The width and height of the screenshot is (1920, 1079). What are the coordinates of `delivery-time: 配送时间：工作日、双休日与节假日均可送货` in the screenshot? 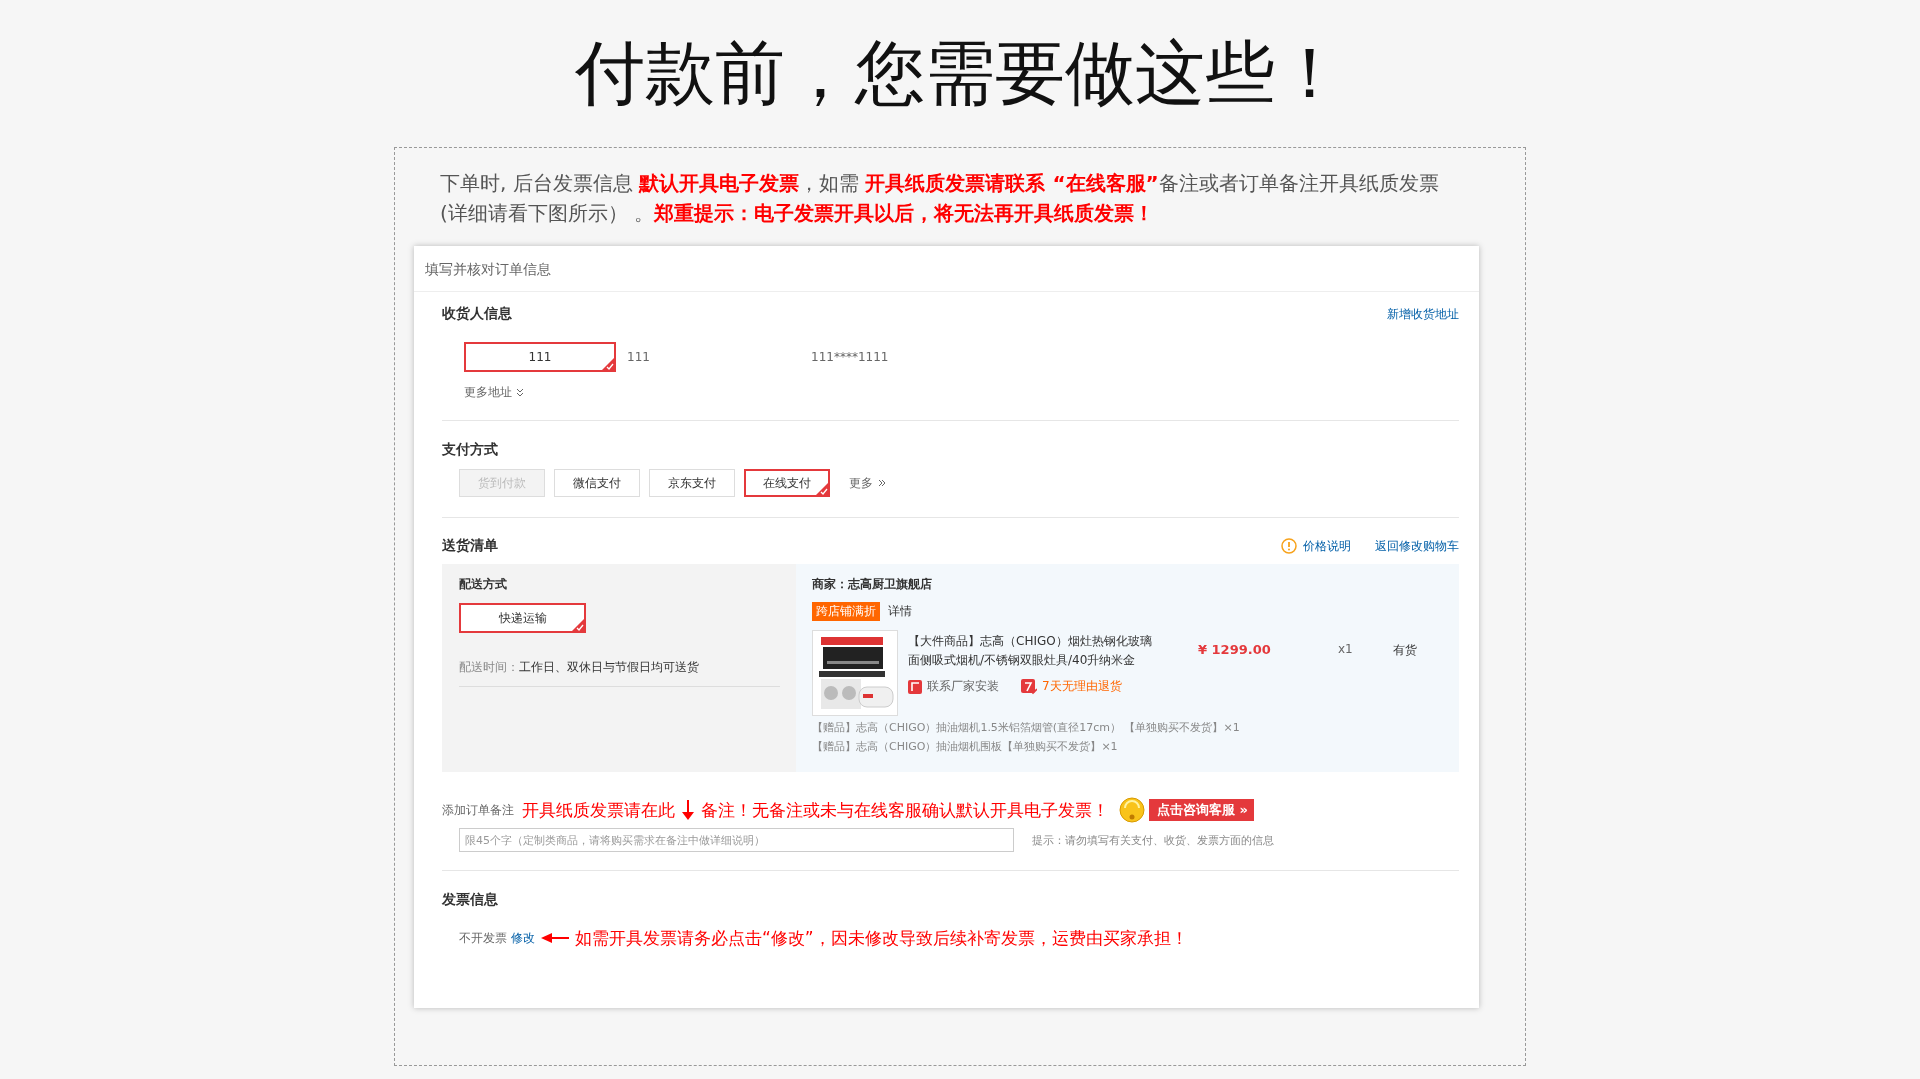 It's located at (619, 660).